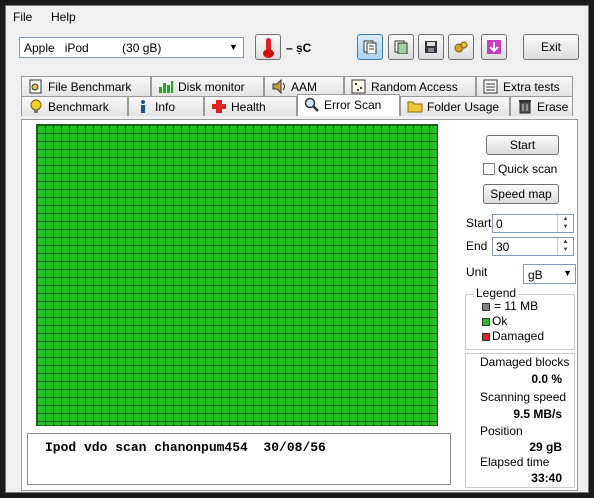  Describe the element at coordinates (490, 86) in the screenshot. I see `extra-tests-icon` at that location.